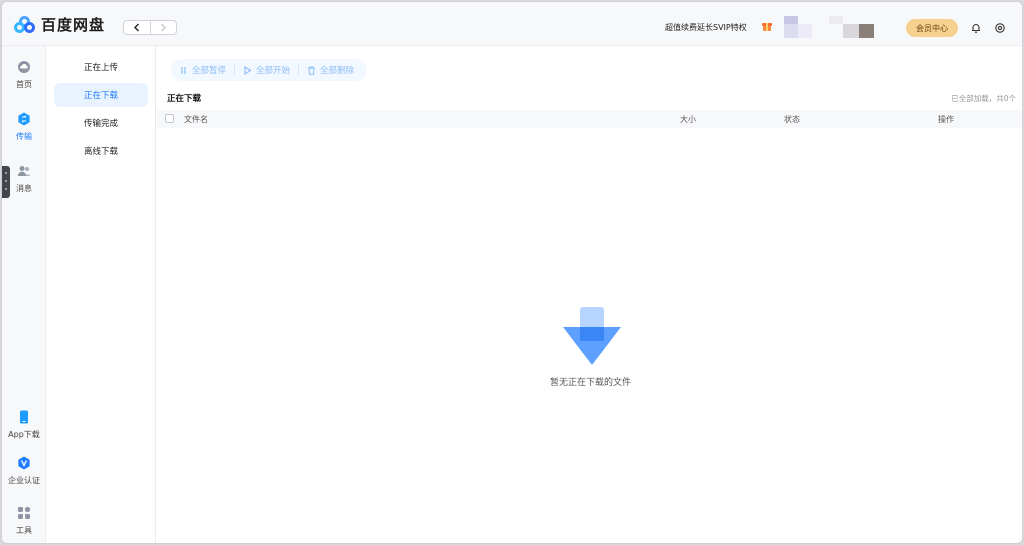 The image size is (1024, 545). Describe the element at coordinates (24, 294) in the screenshot. I see `left-rail: 首页 传输 消息 App下载 企业认证 工具` at that location.